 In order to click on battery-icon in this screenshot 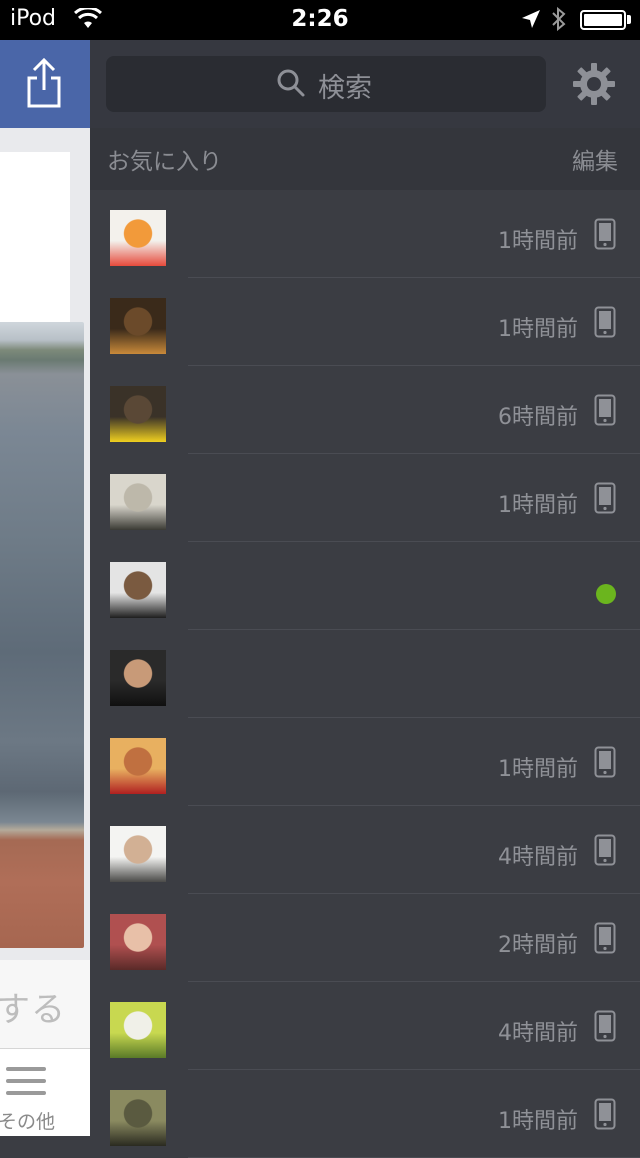, I will do `click(603, 20)`.